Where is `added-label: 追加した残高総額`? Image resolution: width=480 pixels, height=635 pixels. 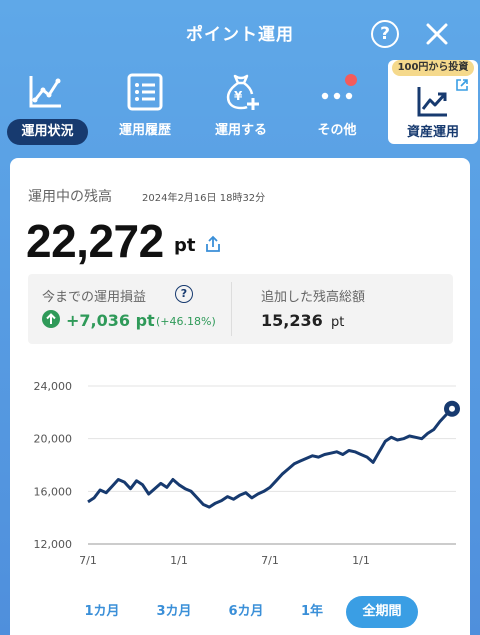
added-label: 追加した残高総額 is located at coordinates (313, 297).